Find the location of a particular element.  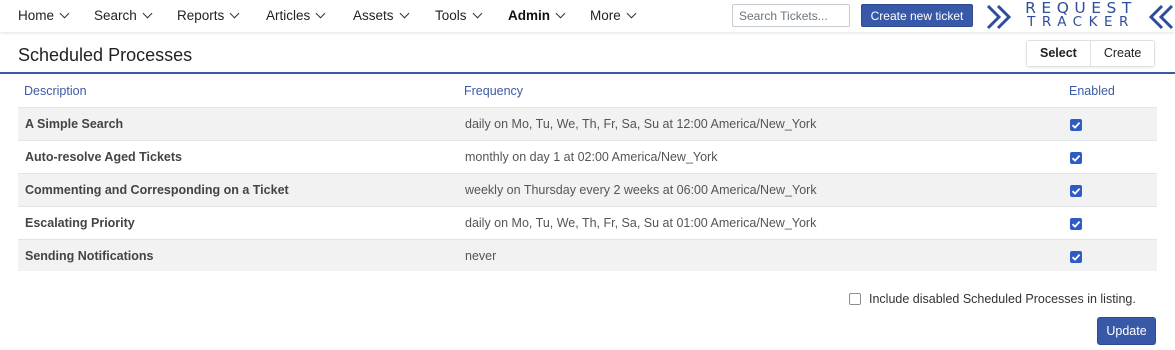

row-description-link: A Simple Search is located at coordinates (74, 124).